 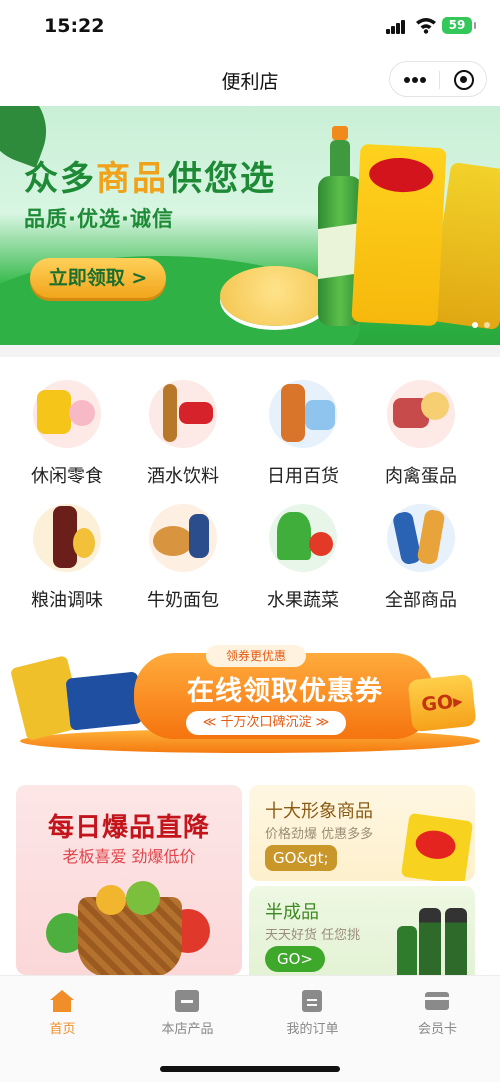 I want to click on banner-headline-part3: 供您选, so click(x=222, y=179).